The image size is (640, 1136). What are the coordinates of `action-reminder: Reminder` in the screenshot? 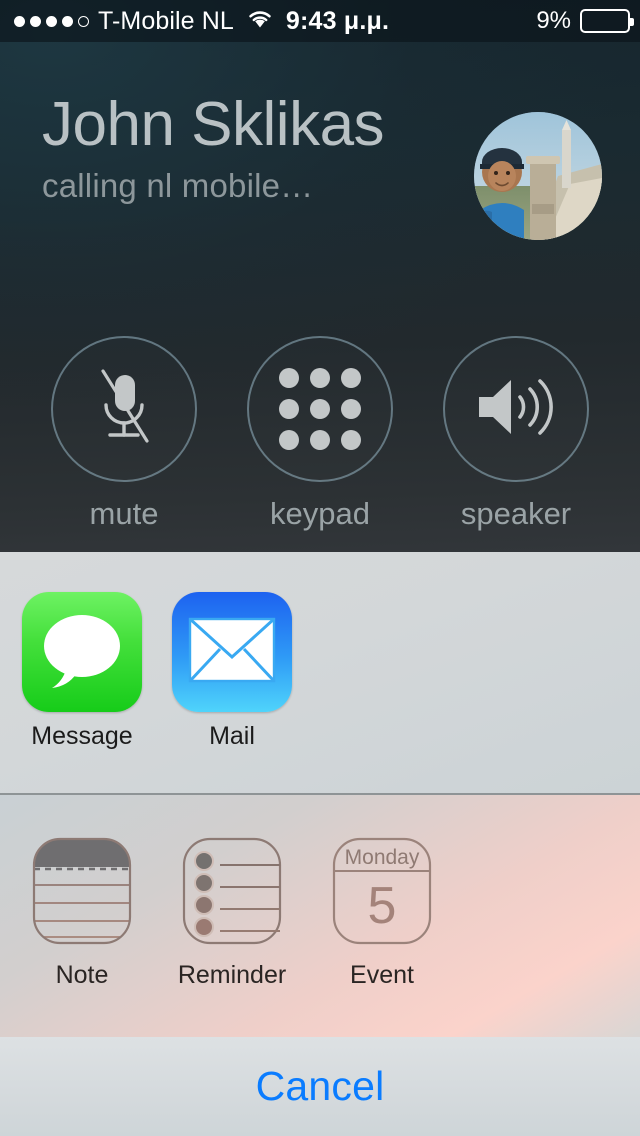 It's located at (232, 910).